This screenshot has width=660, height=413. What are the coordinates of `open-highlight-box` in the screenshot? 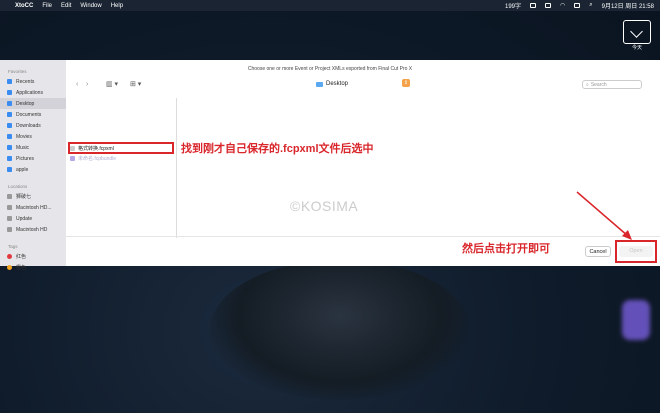 It's located at (636, 251).